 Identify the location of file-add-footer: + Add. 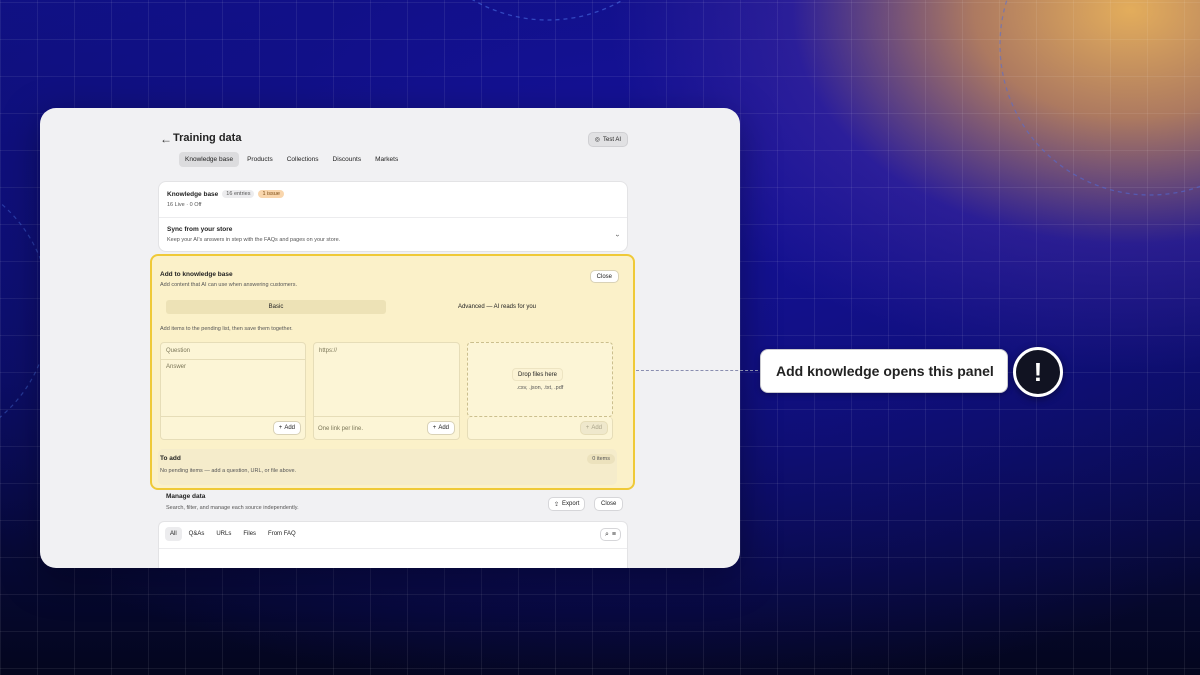
(540, 428).